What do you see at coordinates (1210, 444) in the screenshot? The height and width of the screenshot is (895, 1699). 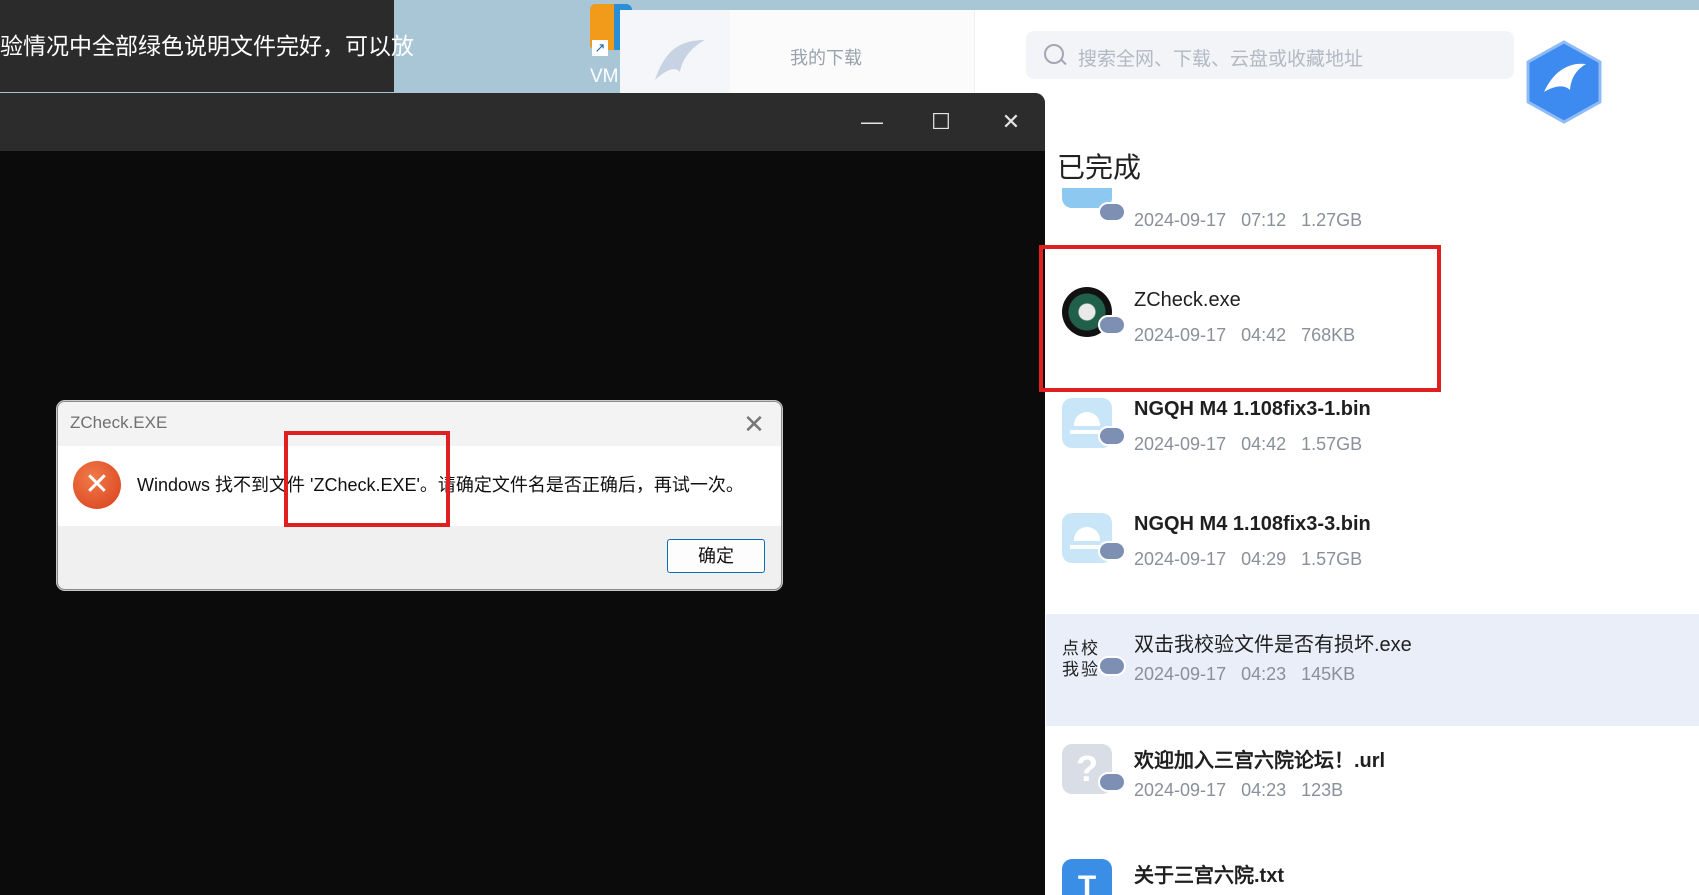 I see `file-date: 2024-09-17 04:42` at bounding box center [1210, 444].